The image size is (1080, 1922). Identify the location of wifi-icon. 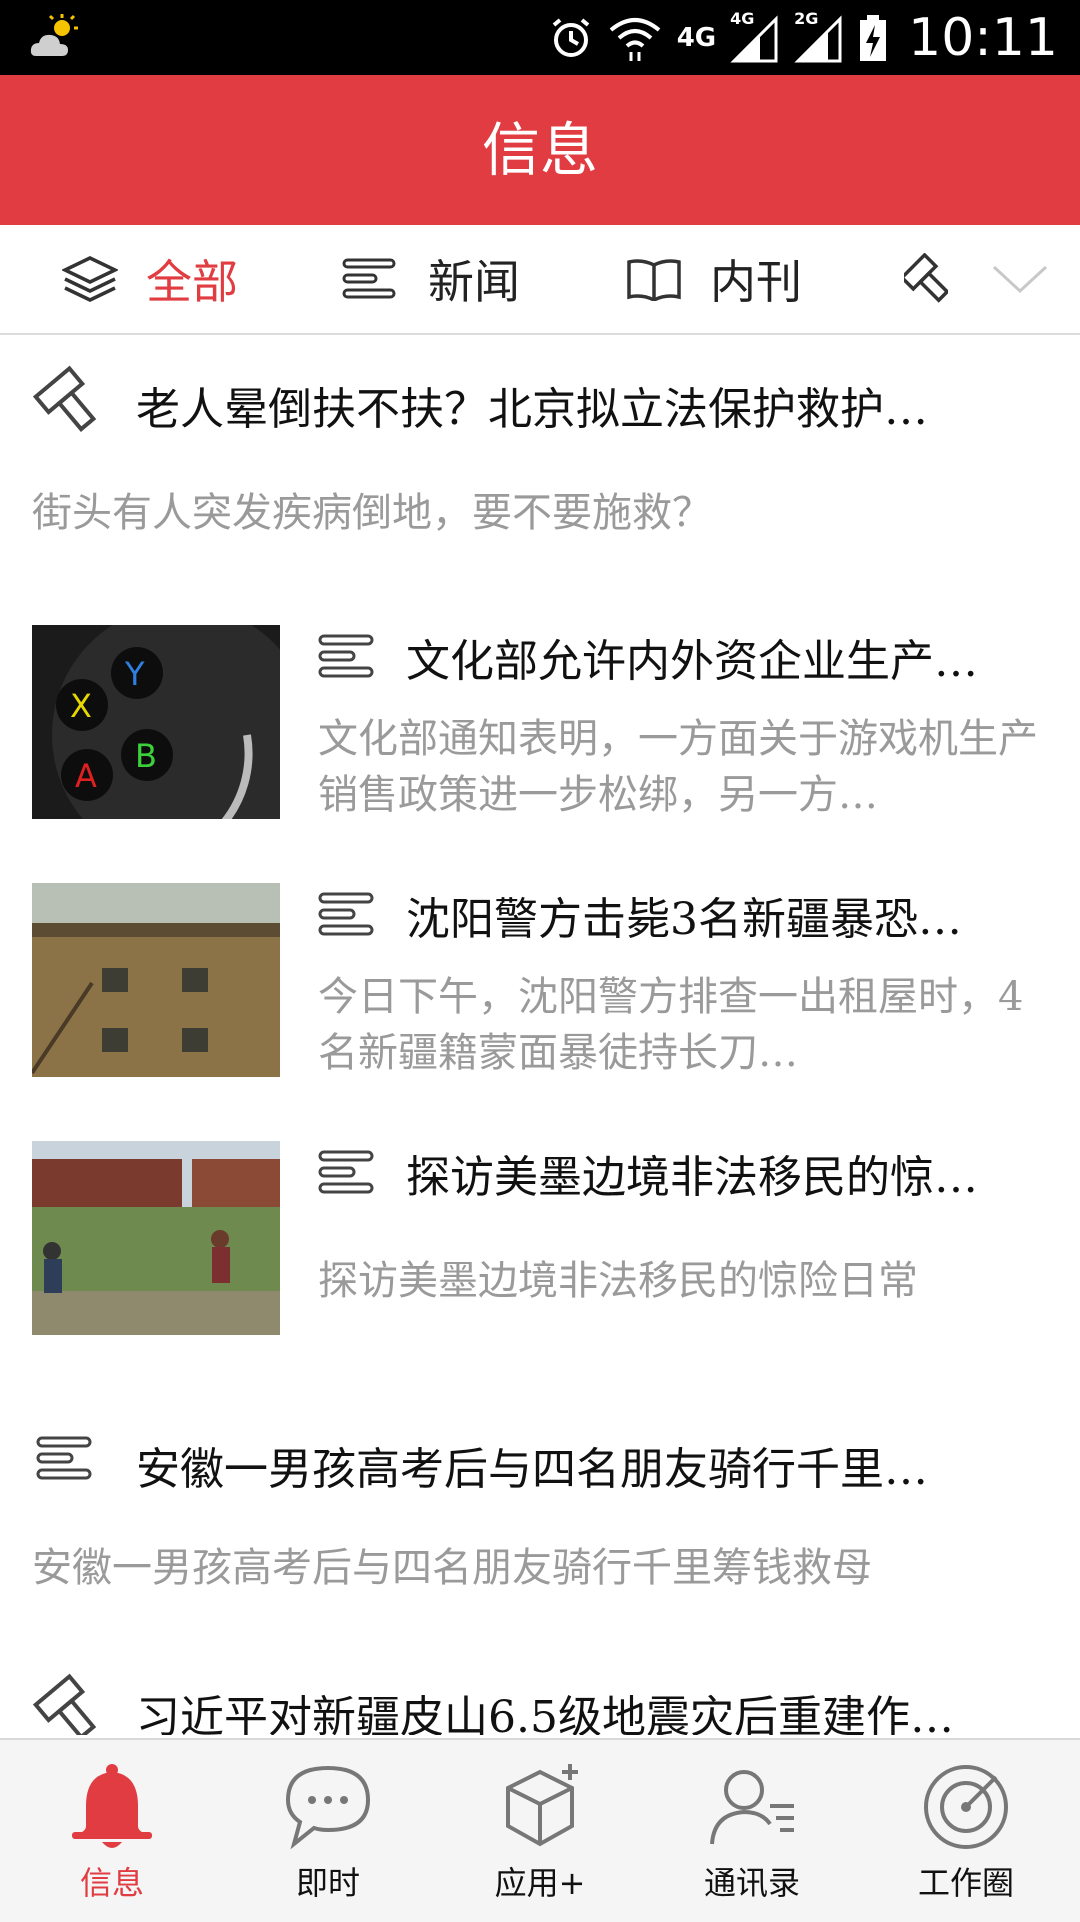
(634, 39).